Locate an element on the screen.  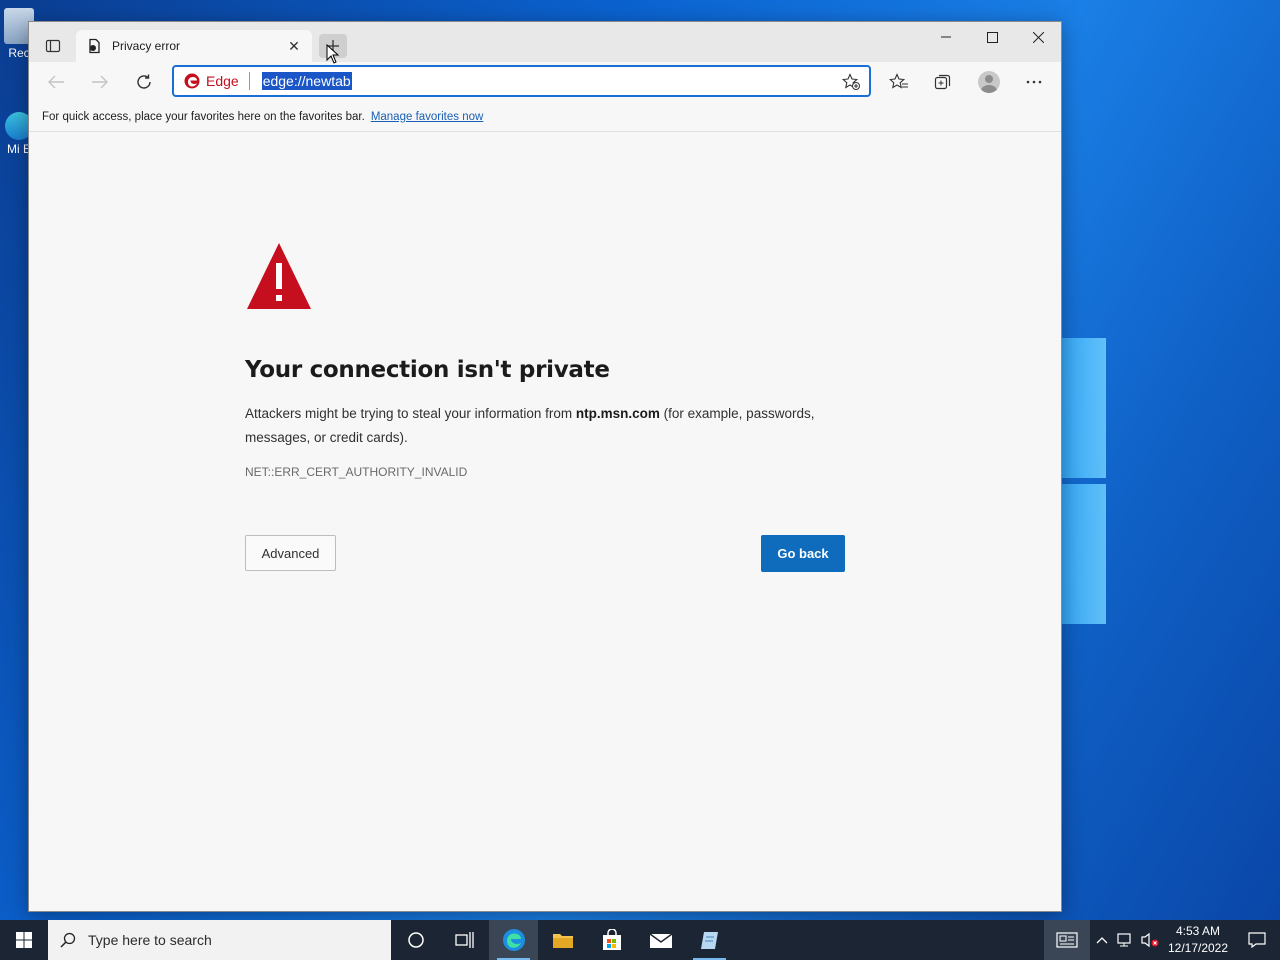
refresh-icon is located at coordinates (144, 81).